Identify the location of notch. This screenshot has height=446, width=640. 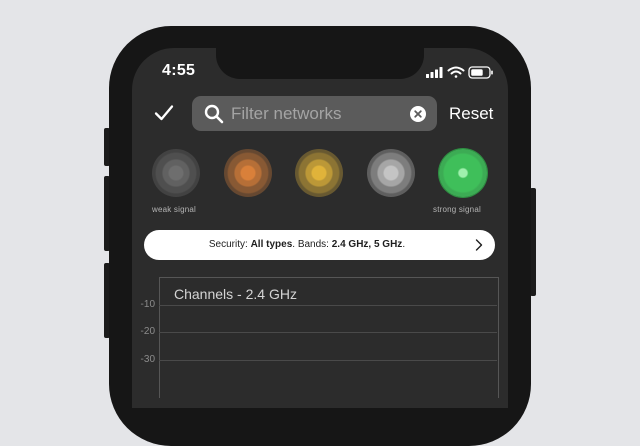
(320, 63).